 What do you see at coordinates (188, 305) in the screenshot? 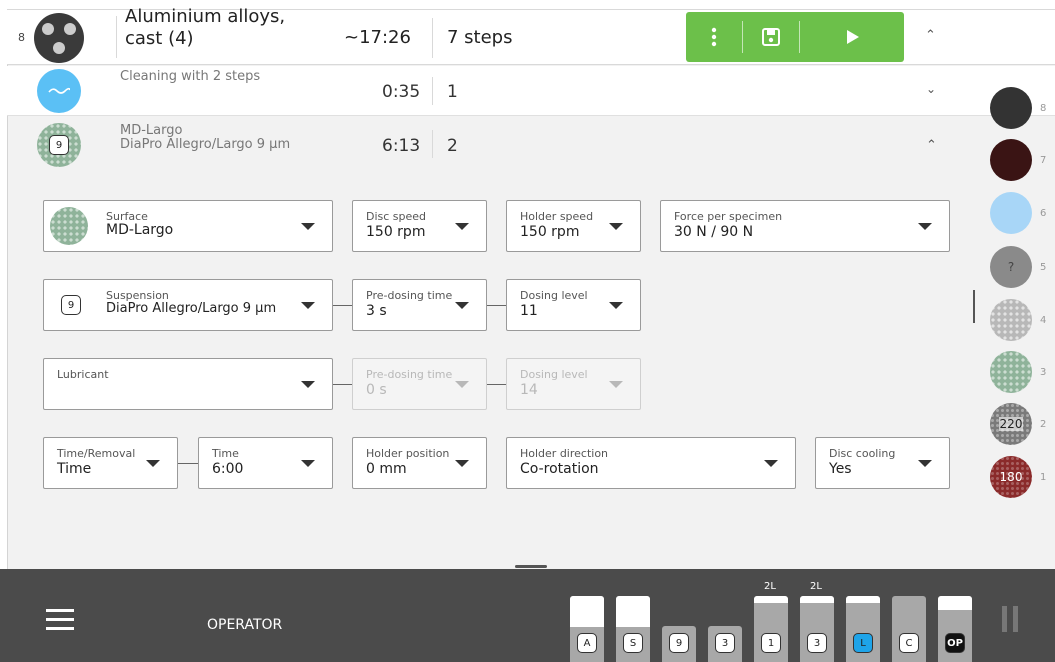
I see `suspension-select: 9 Suspension DiaPro Allegro/Largo 9 µm` at bounding box center [188, 305].